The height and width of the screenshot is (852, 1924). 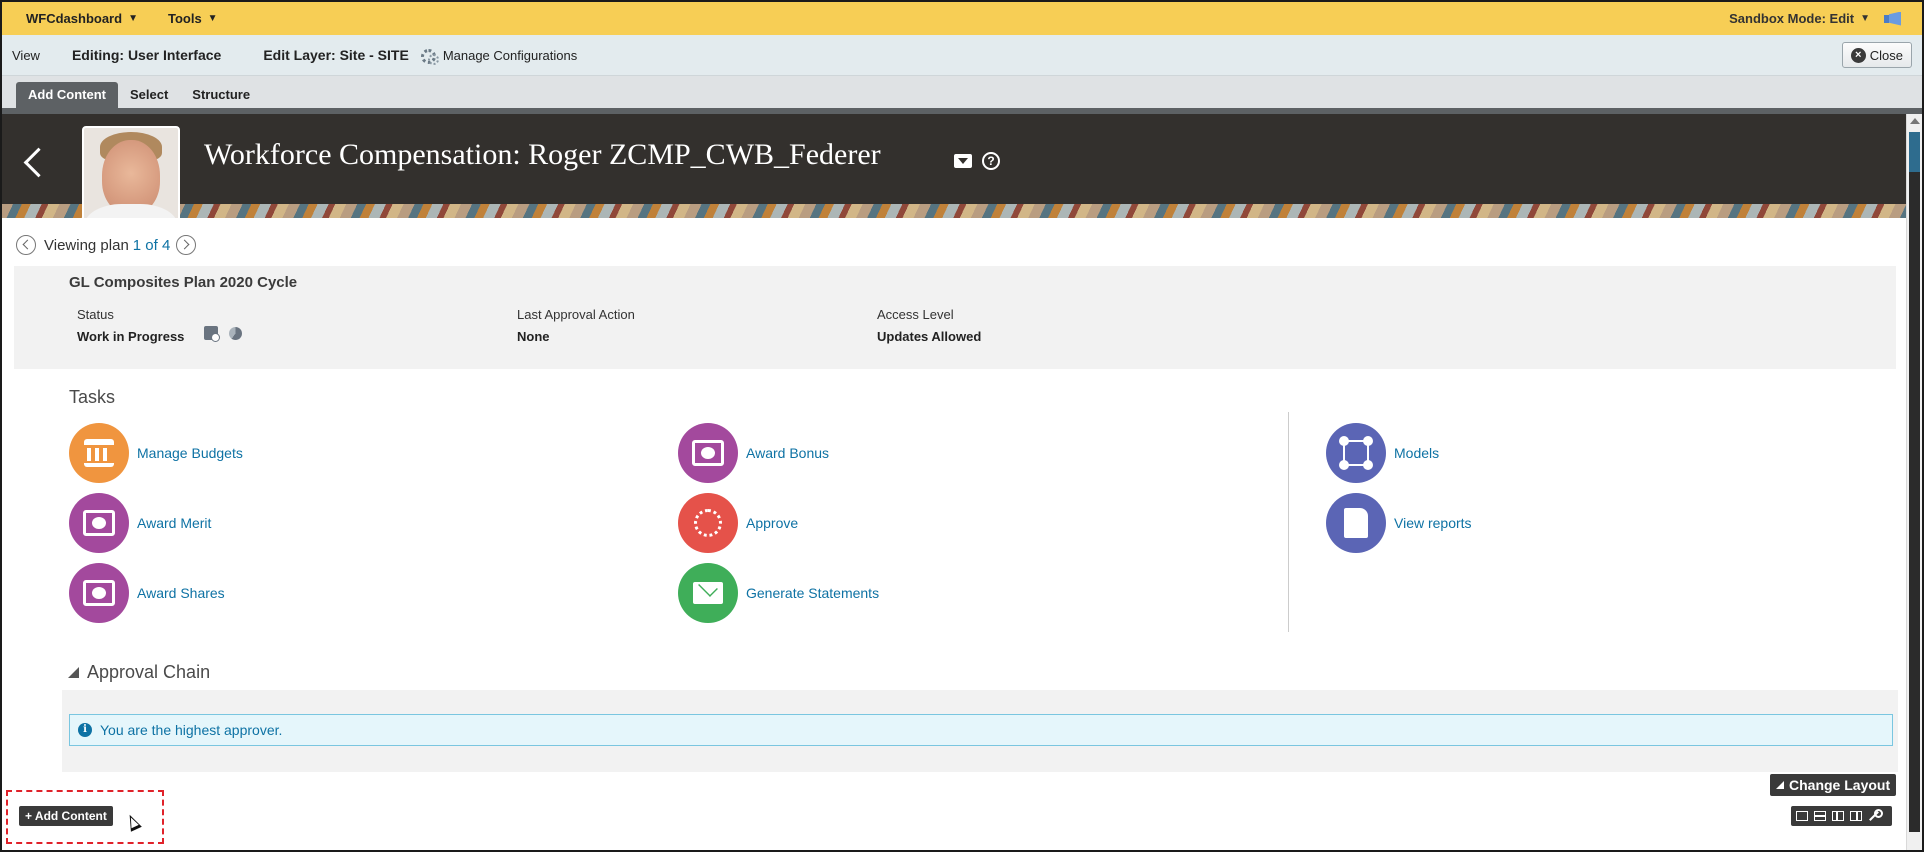 I want to click on dropdown-icon, so click(x=963, y=161).